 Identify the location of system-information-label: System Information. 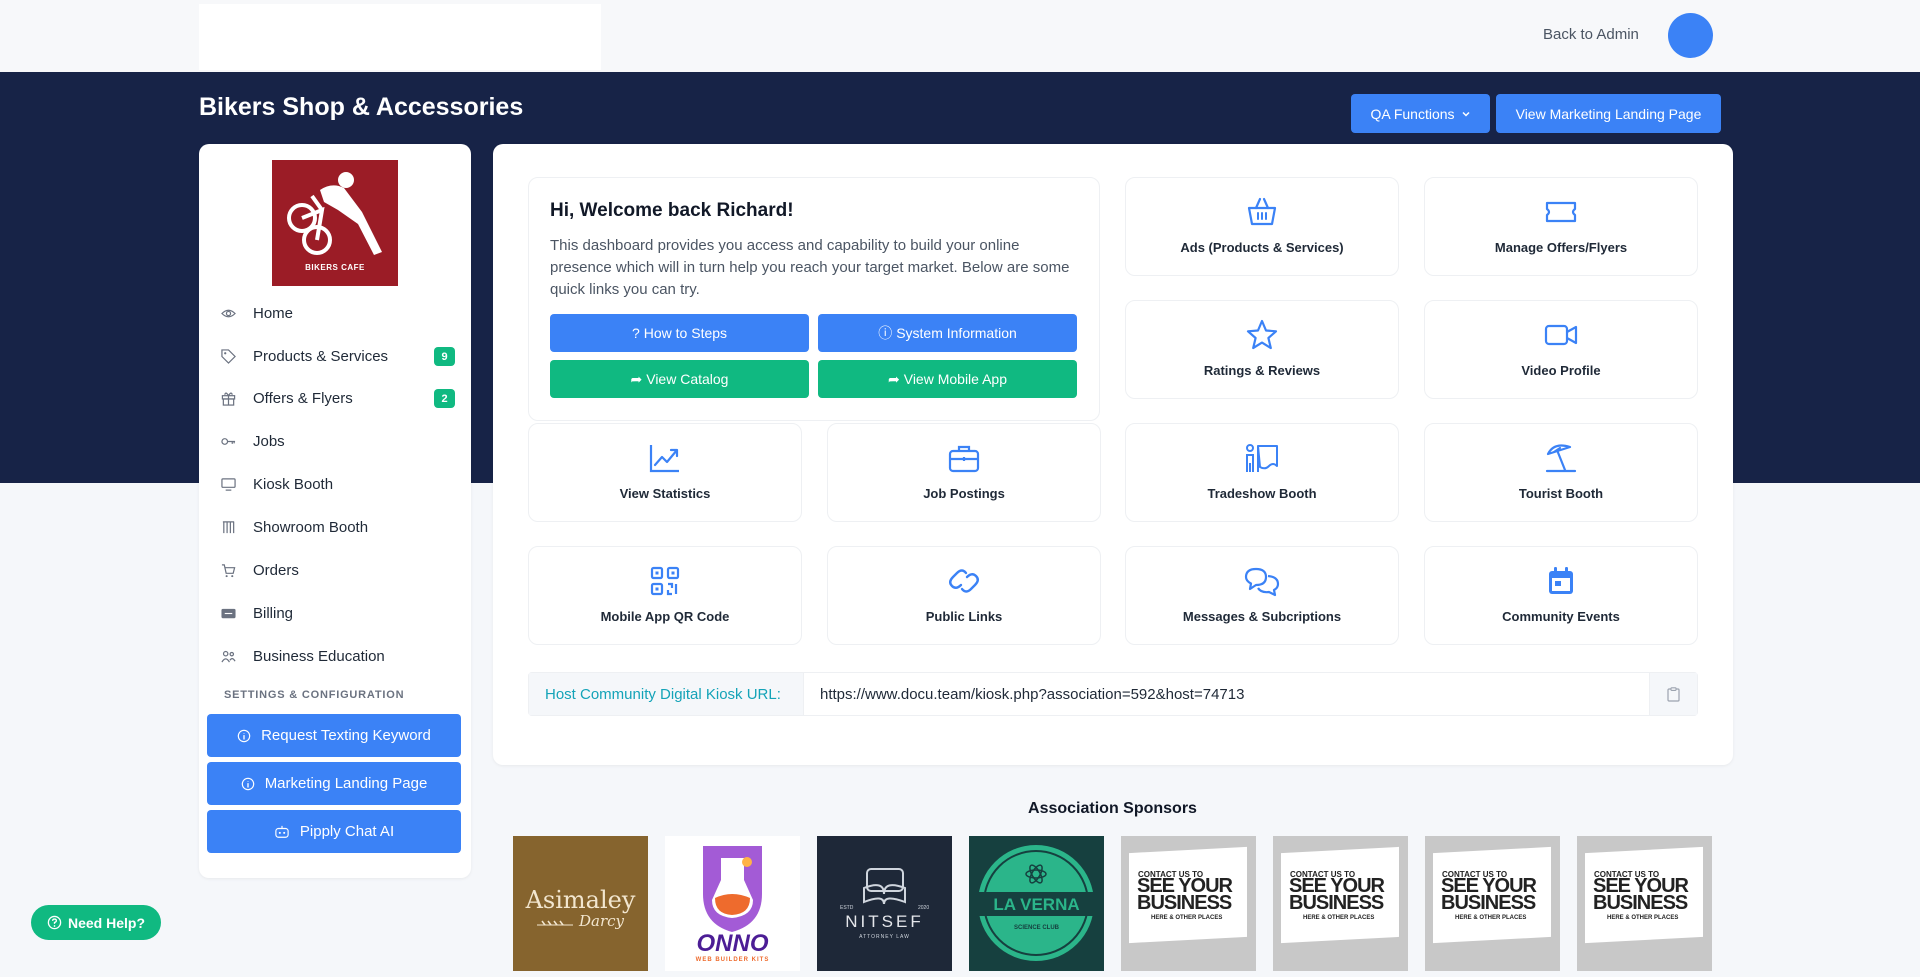
(956, 333).